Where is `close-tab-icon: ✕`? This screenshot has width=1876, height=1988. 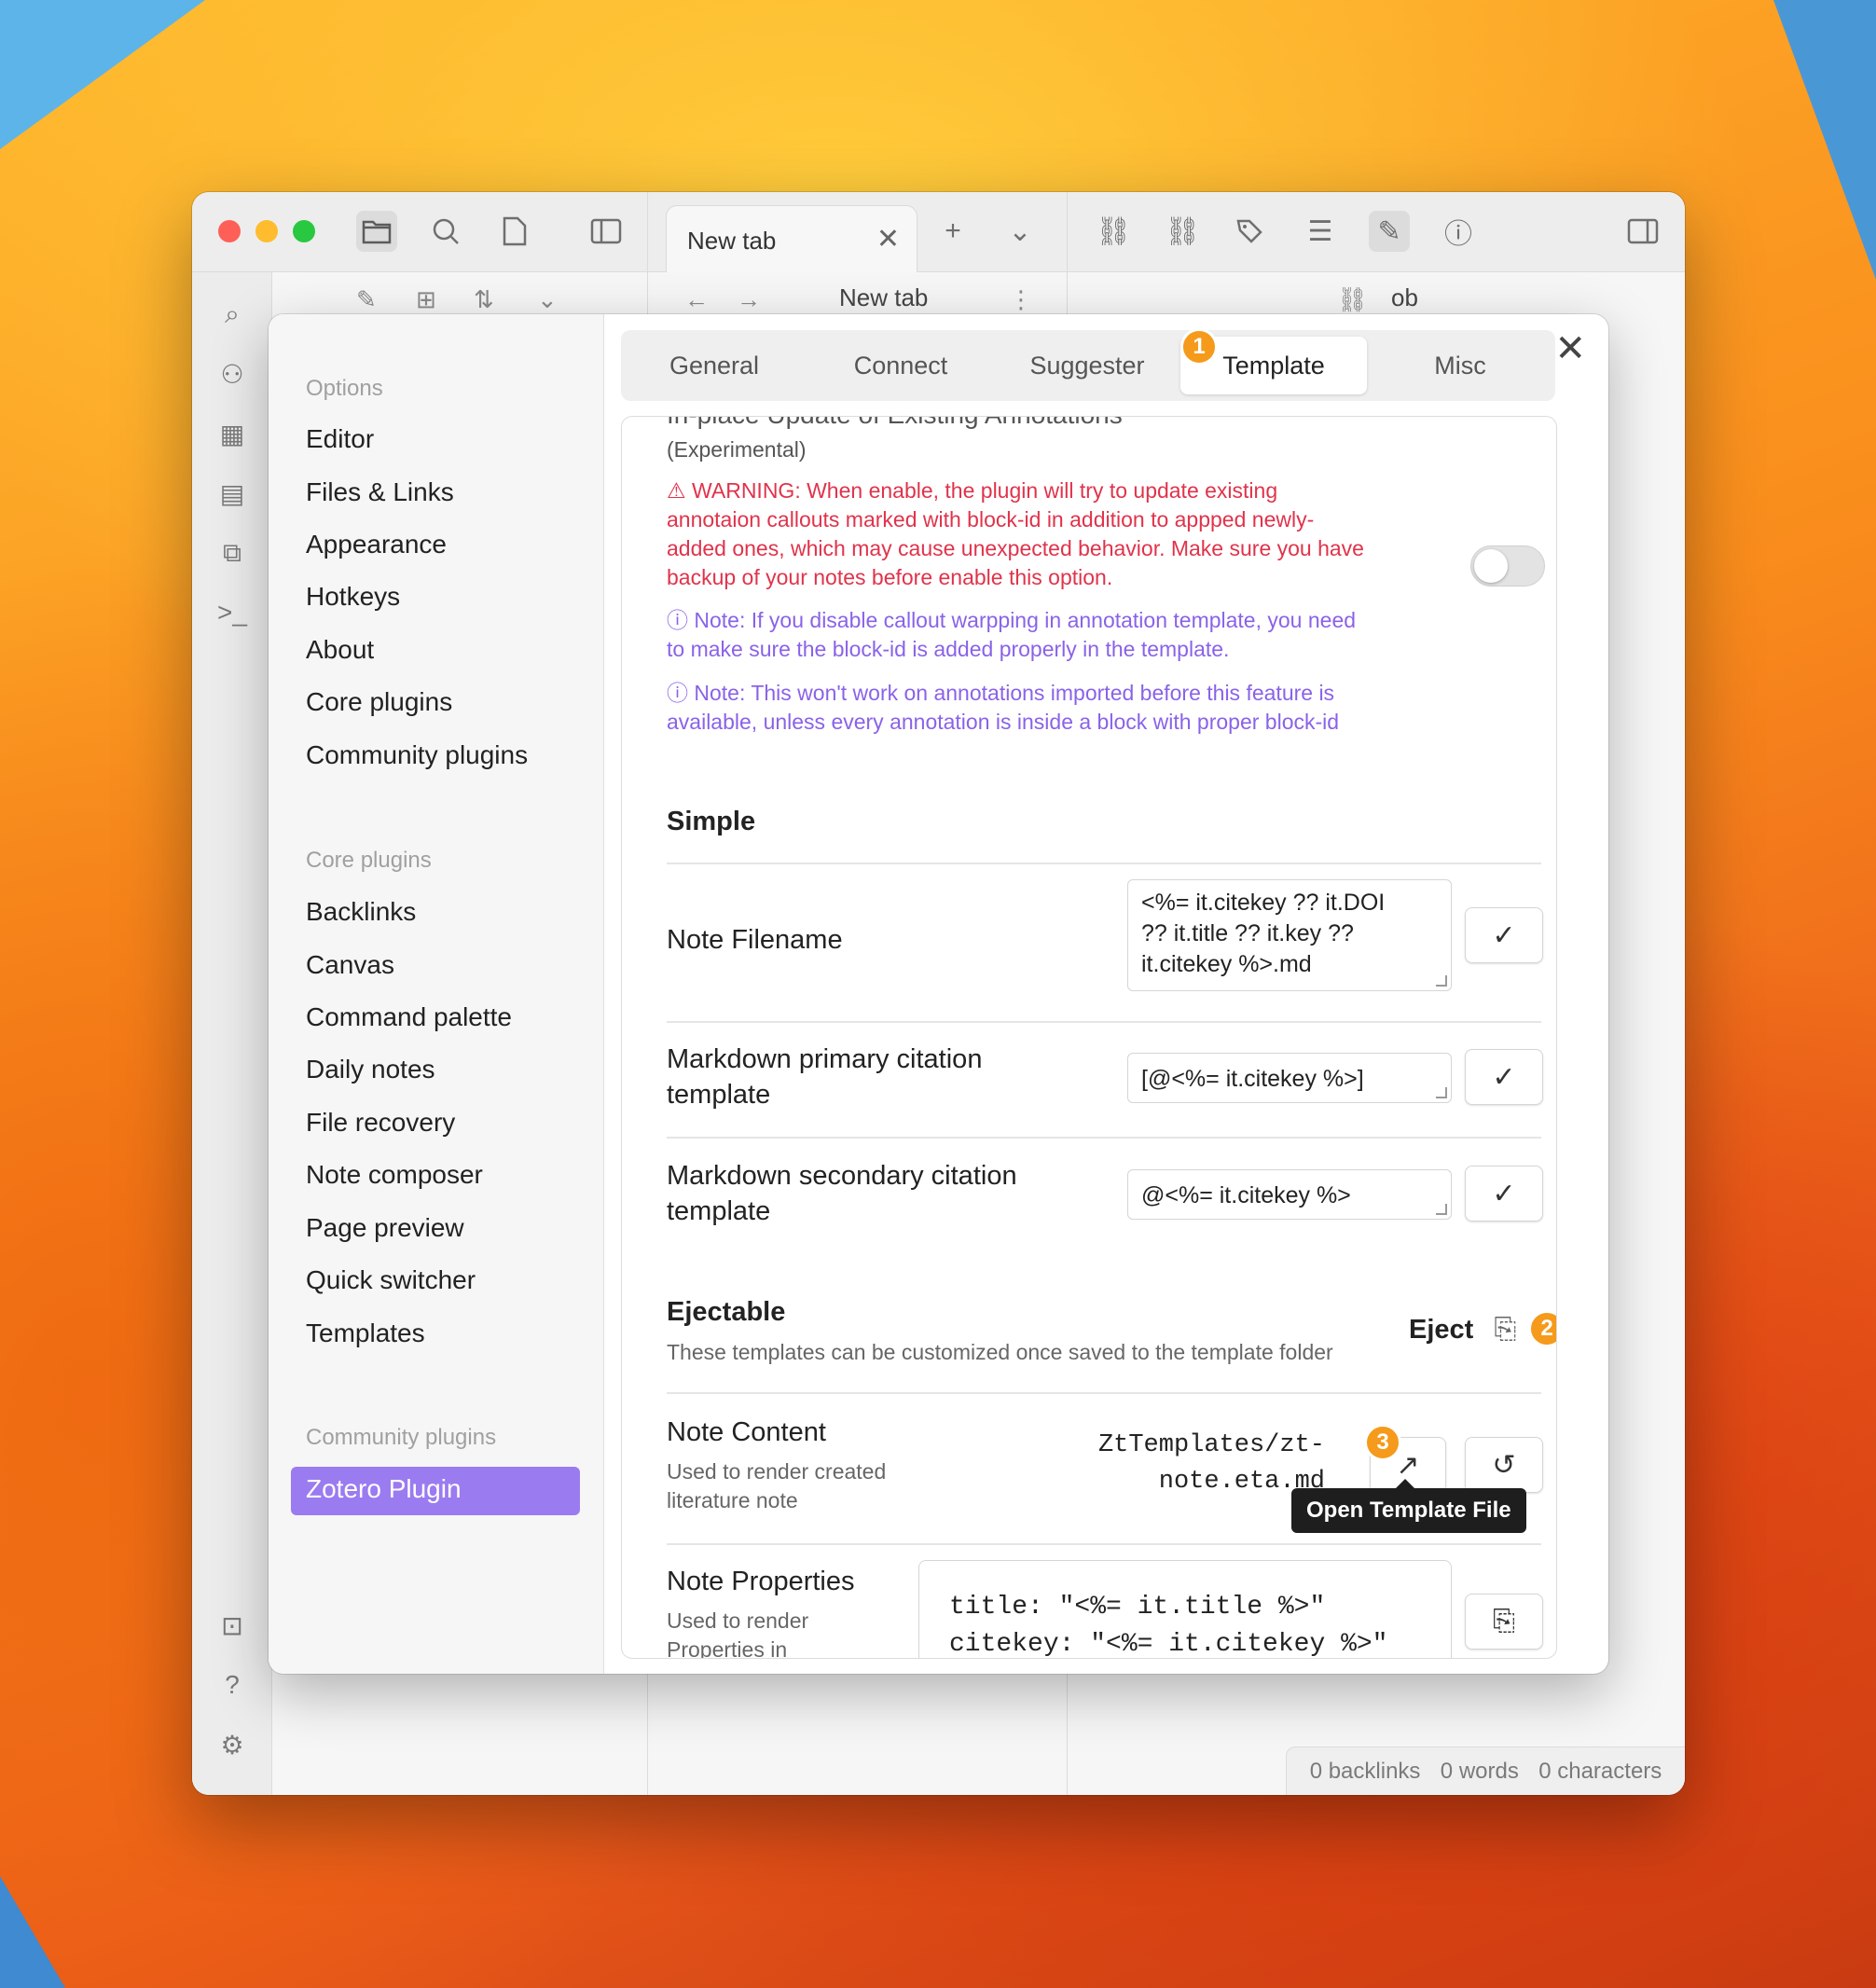 close-tab-icon: ✕ is located at coordinates (888, 239).